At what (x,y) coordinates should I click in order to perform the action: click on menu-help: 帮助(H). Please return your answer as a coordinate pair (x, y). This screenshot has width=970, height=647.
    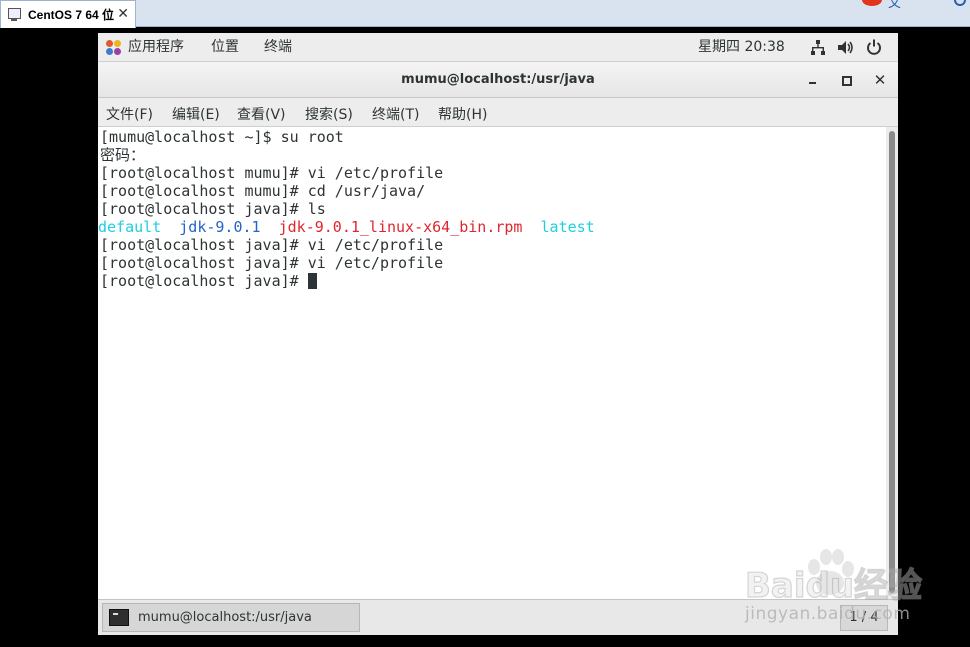
    Looking at the image, I should click on (462, 114).